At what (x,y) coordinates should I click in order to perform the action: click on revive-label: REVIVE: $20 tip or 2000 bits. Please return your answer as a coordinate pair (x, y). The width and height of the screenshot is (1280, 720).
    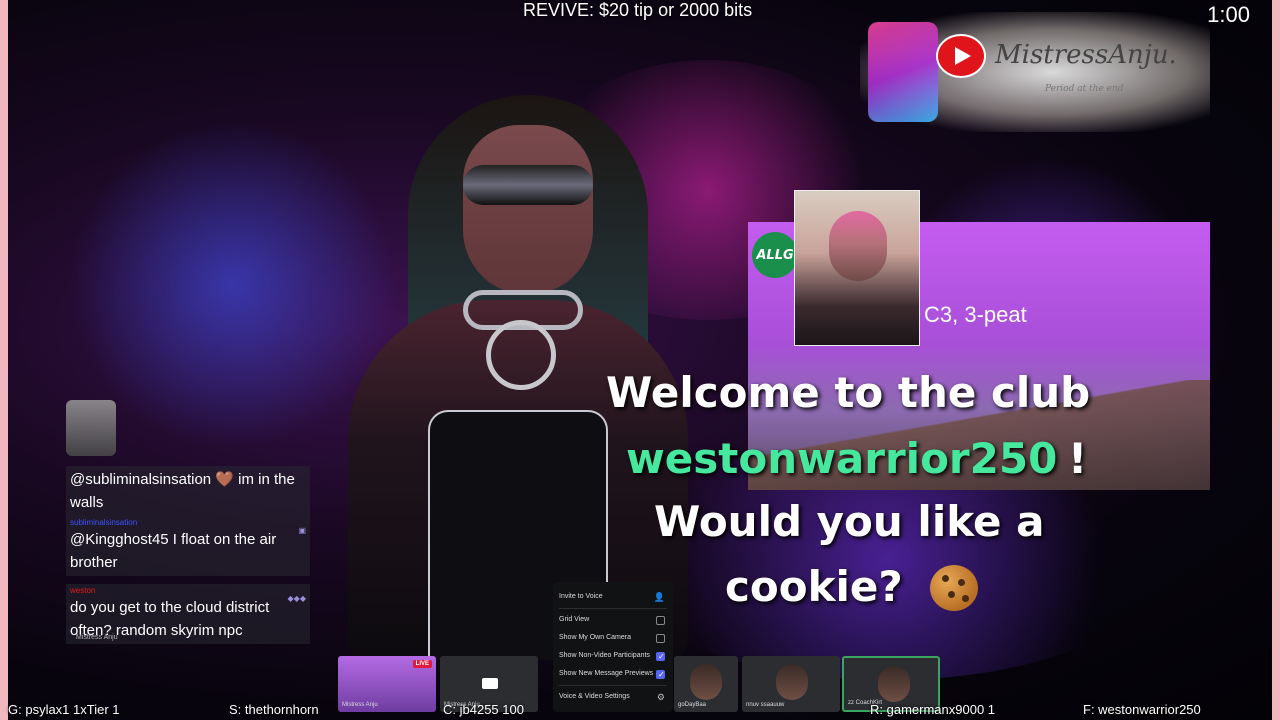
    Looking at the image, I should click on (638, 10).